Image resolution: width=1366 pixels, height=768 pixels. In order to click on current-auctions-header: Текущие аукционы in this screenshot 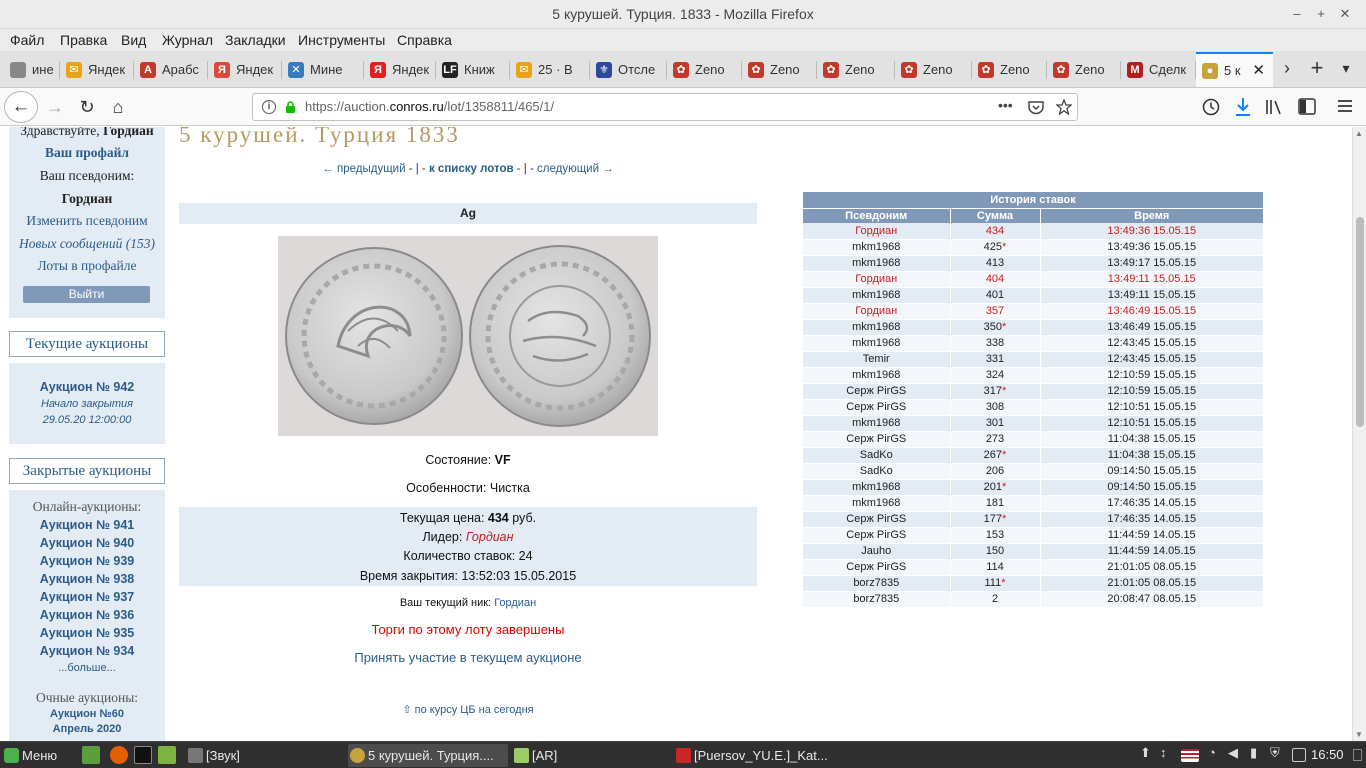, I will do `click(87, 344)`.